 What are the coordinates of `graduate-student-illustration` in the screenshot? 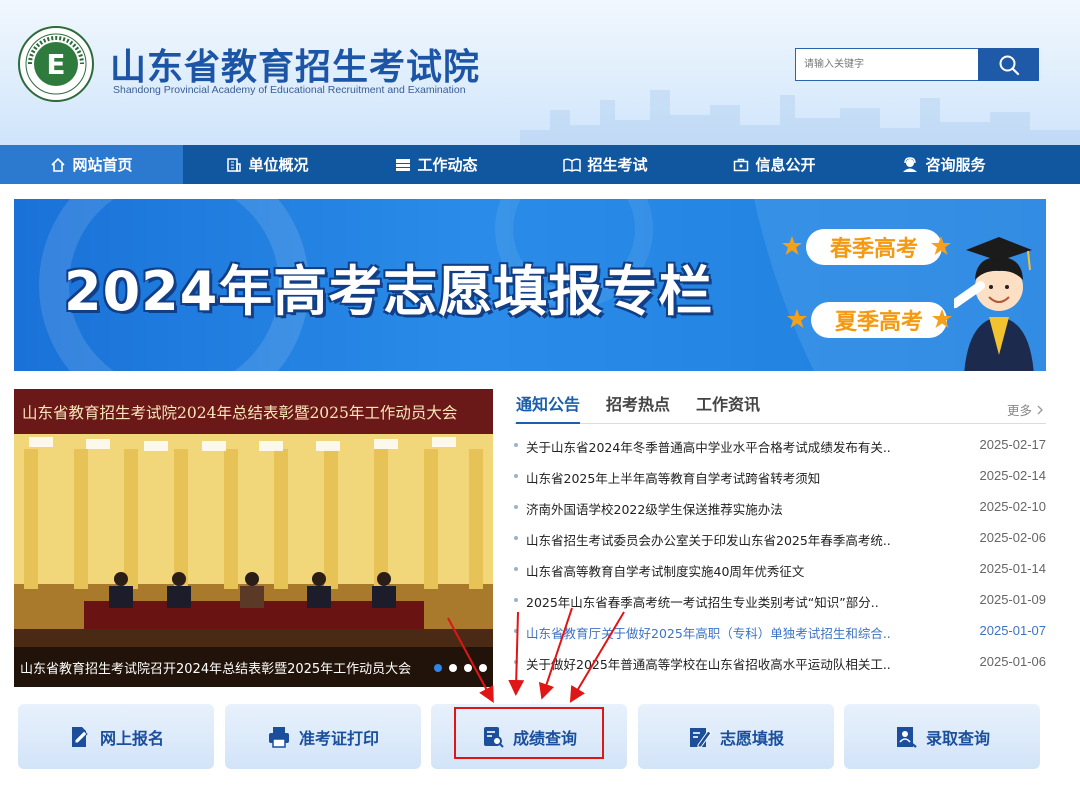 It's located at (994, 304).